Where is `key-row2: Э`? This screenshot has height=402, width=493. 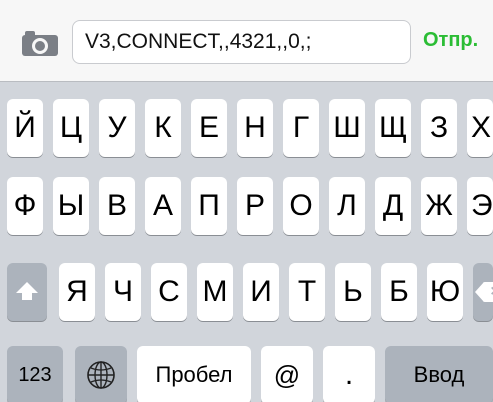
key-row2: Э is located at coordinates (480, 206).